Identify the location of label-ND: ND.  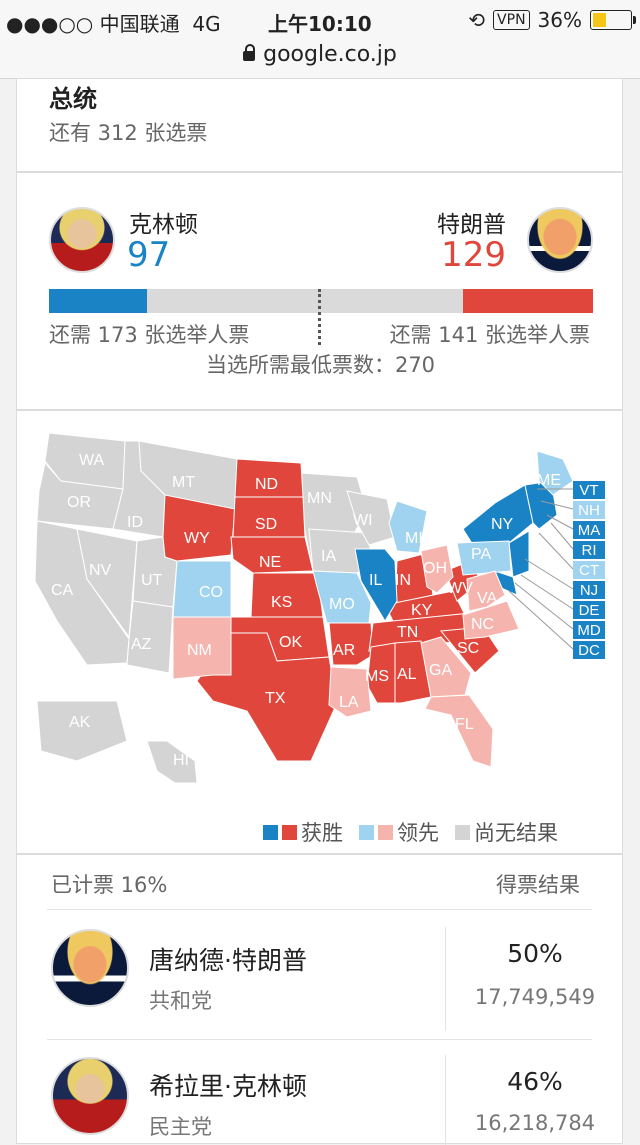
(266, 484).